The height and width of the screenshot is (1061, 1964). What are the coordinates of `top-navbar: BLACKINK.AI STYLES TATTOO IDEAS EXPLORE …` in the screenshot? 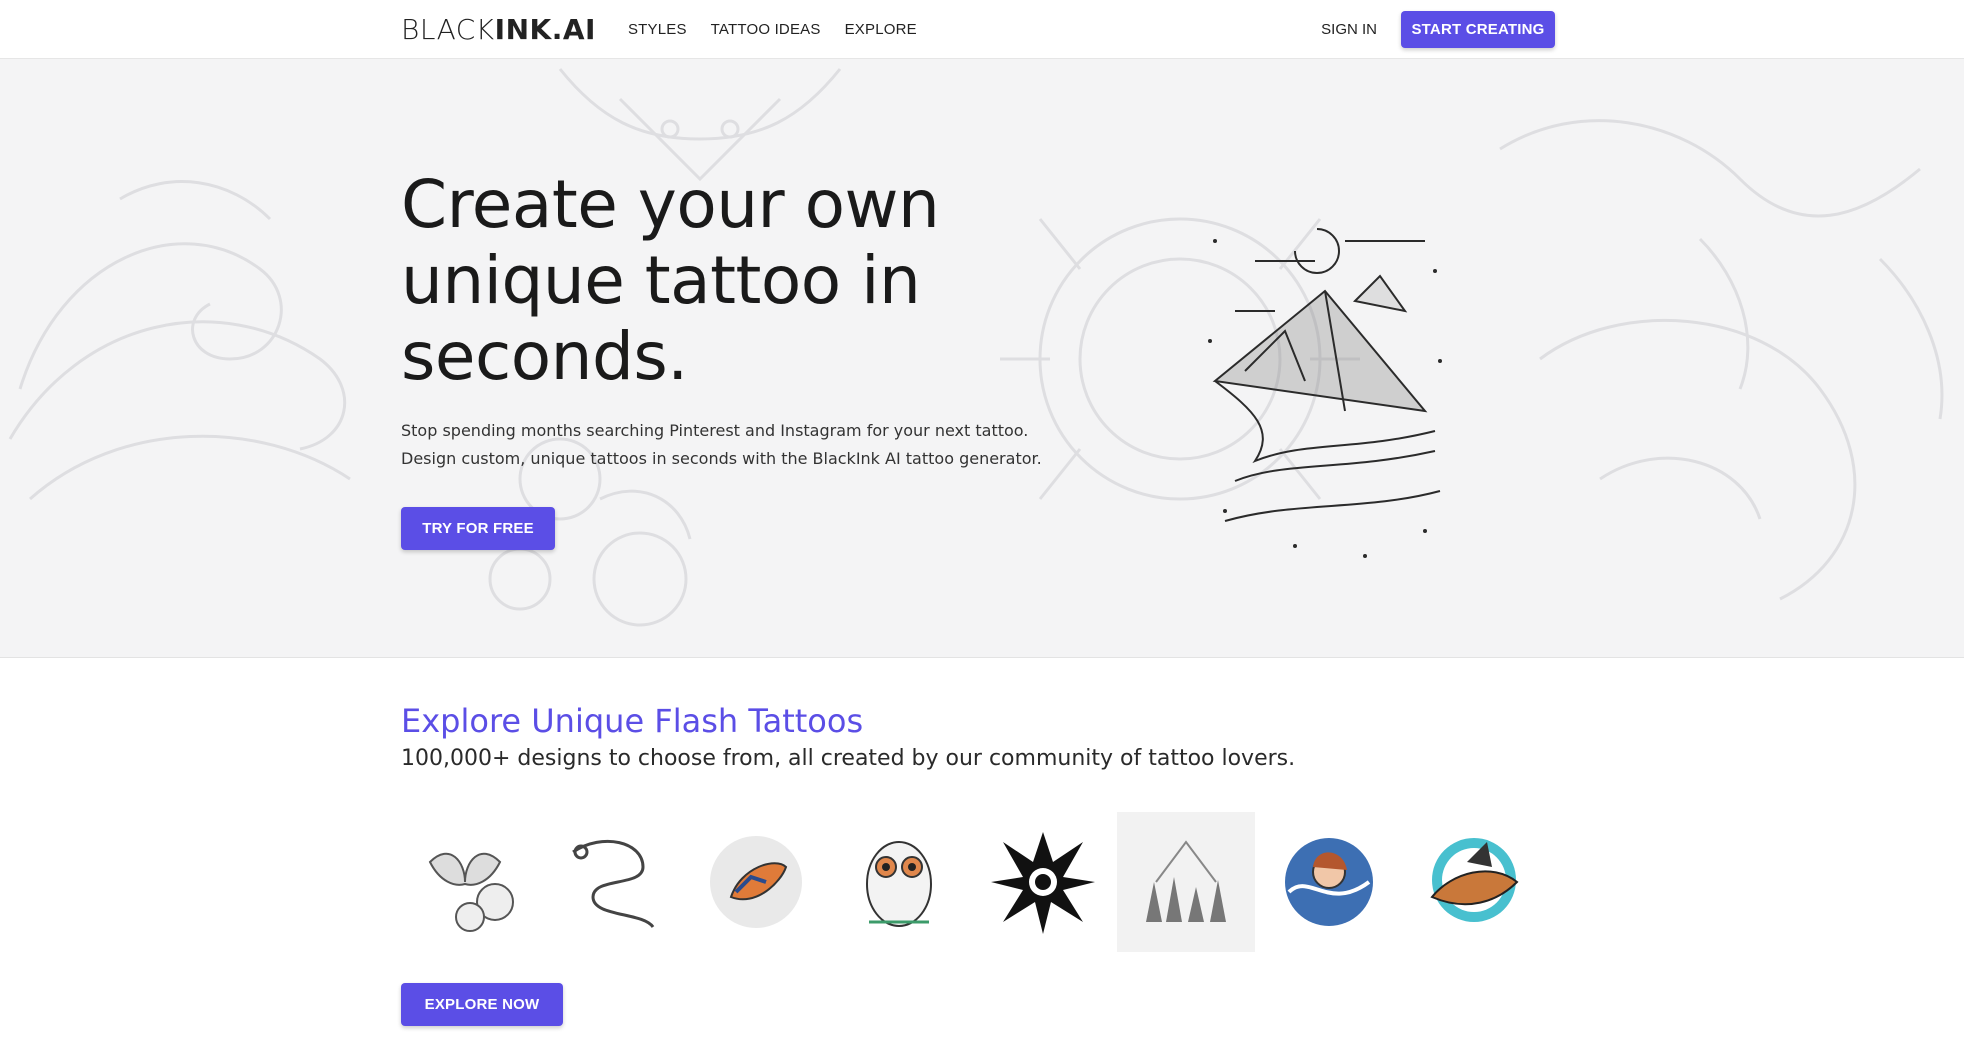 It's located at (982, 29).